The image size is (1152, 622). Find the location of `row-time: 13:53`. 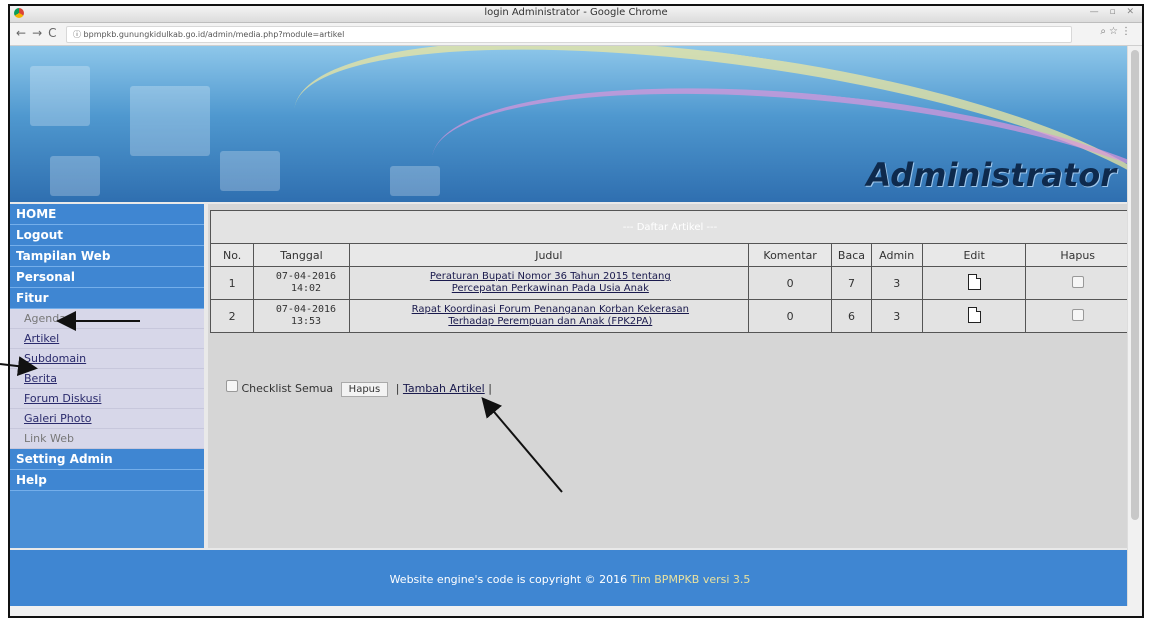

row-time: 13:53 is located at coordinates (306, 321).